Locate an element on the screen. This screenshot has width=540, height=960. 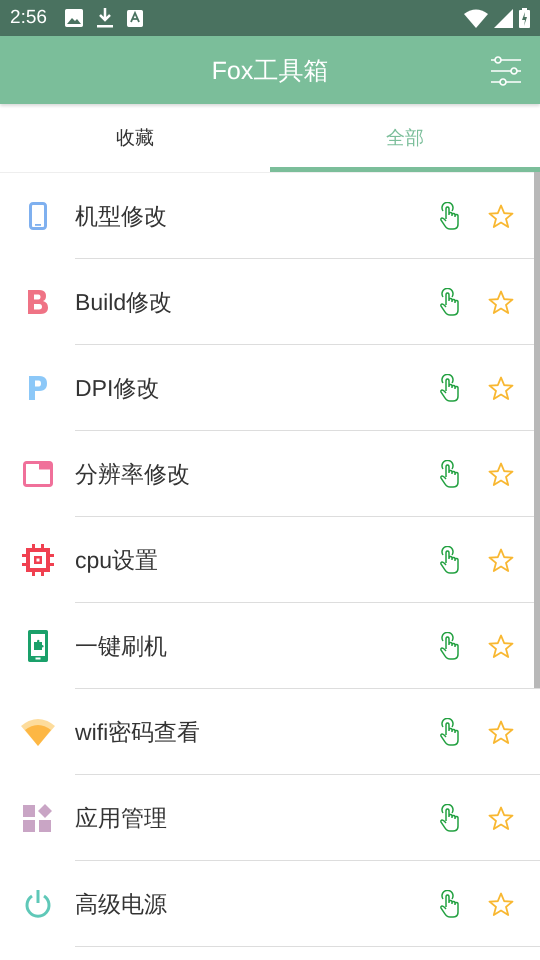
tool-name: 应用管理 is located at coordinates (257, 818).